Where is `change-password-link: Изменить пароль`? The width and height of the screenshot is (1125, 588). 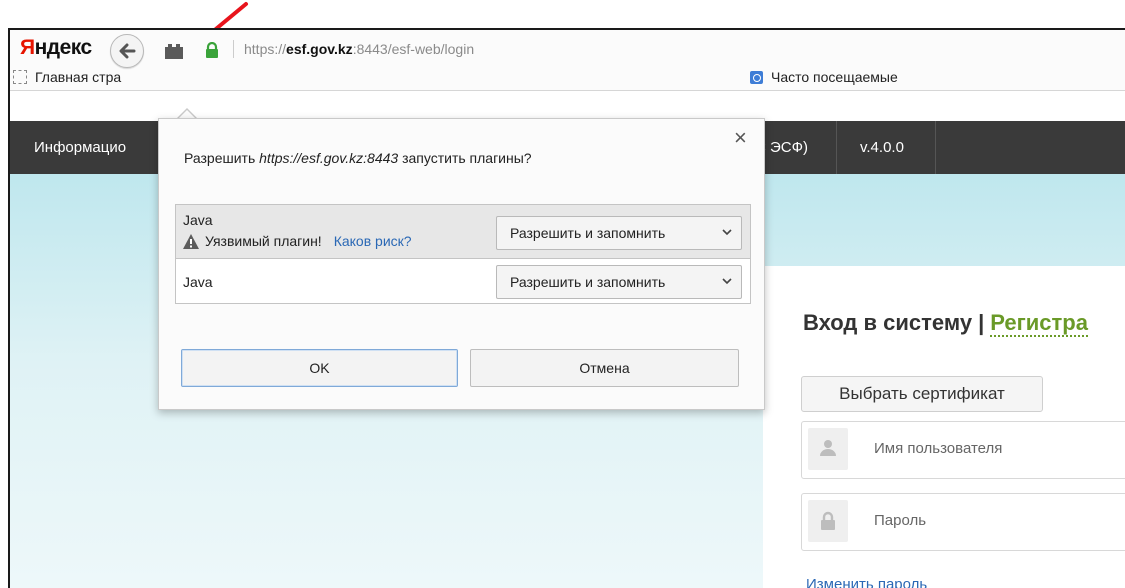
change-password-link: Изменить пароль is located at coordinates (866, 582).